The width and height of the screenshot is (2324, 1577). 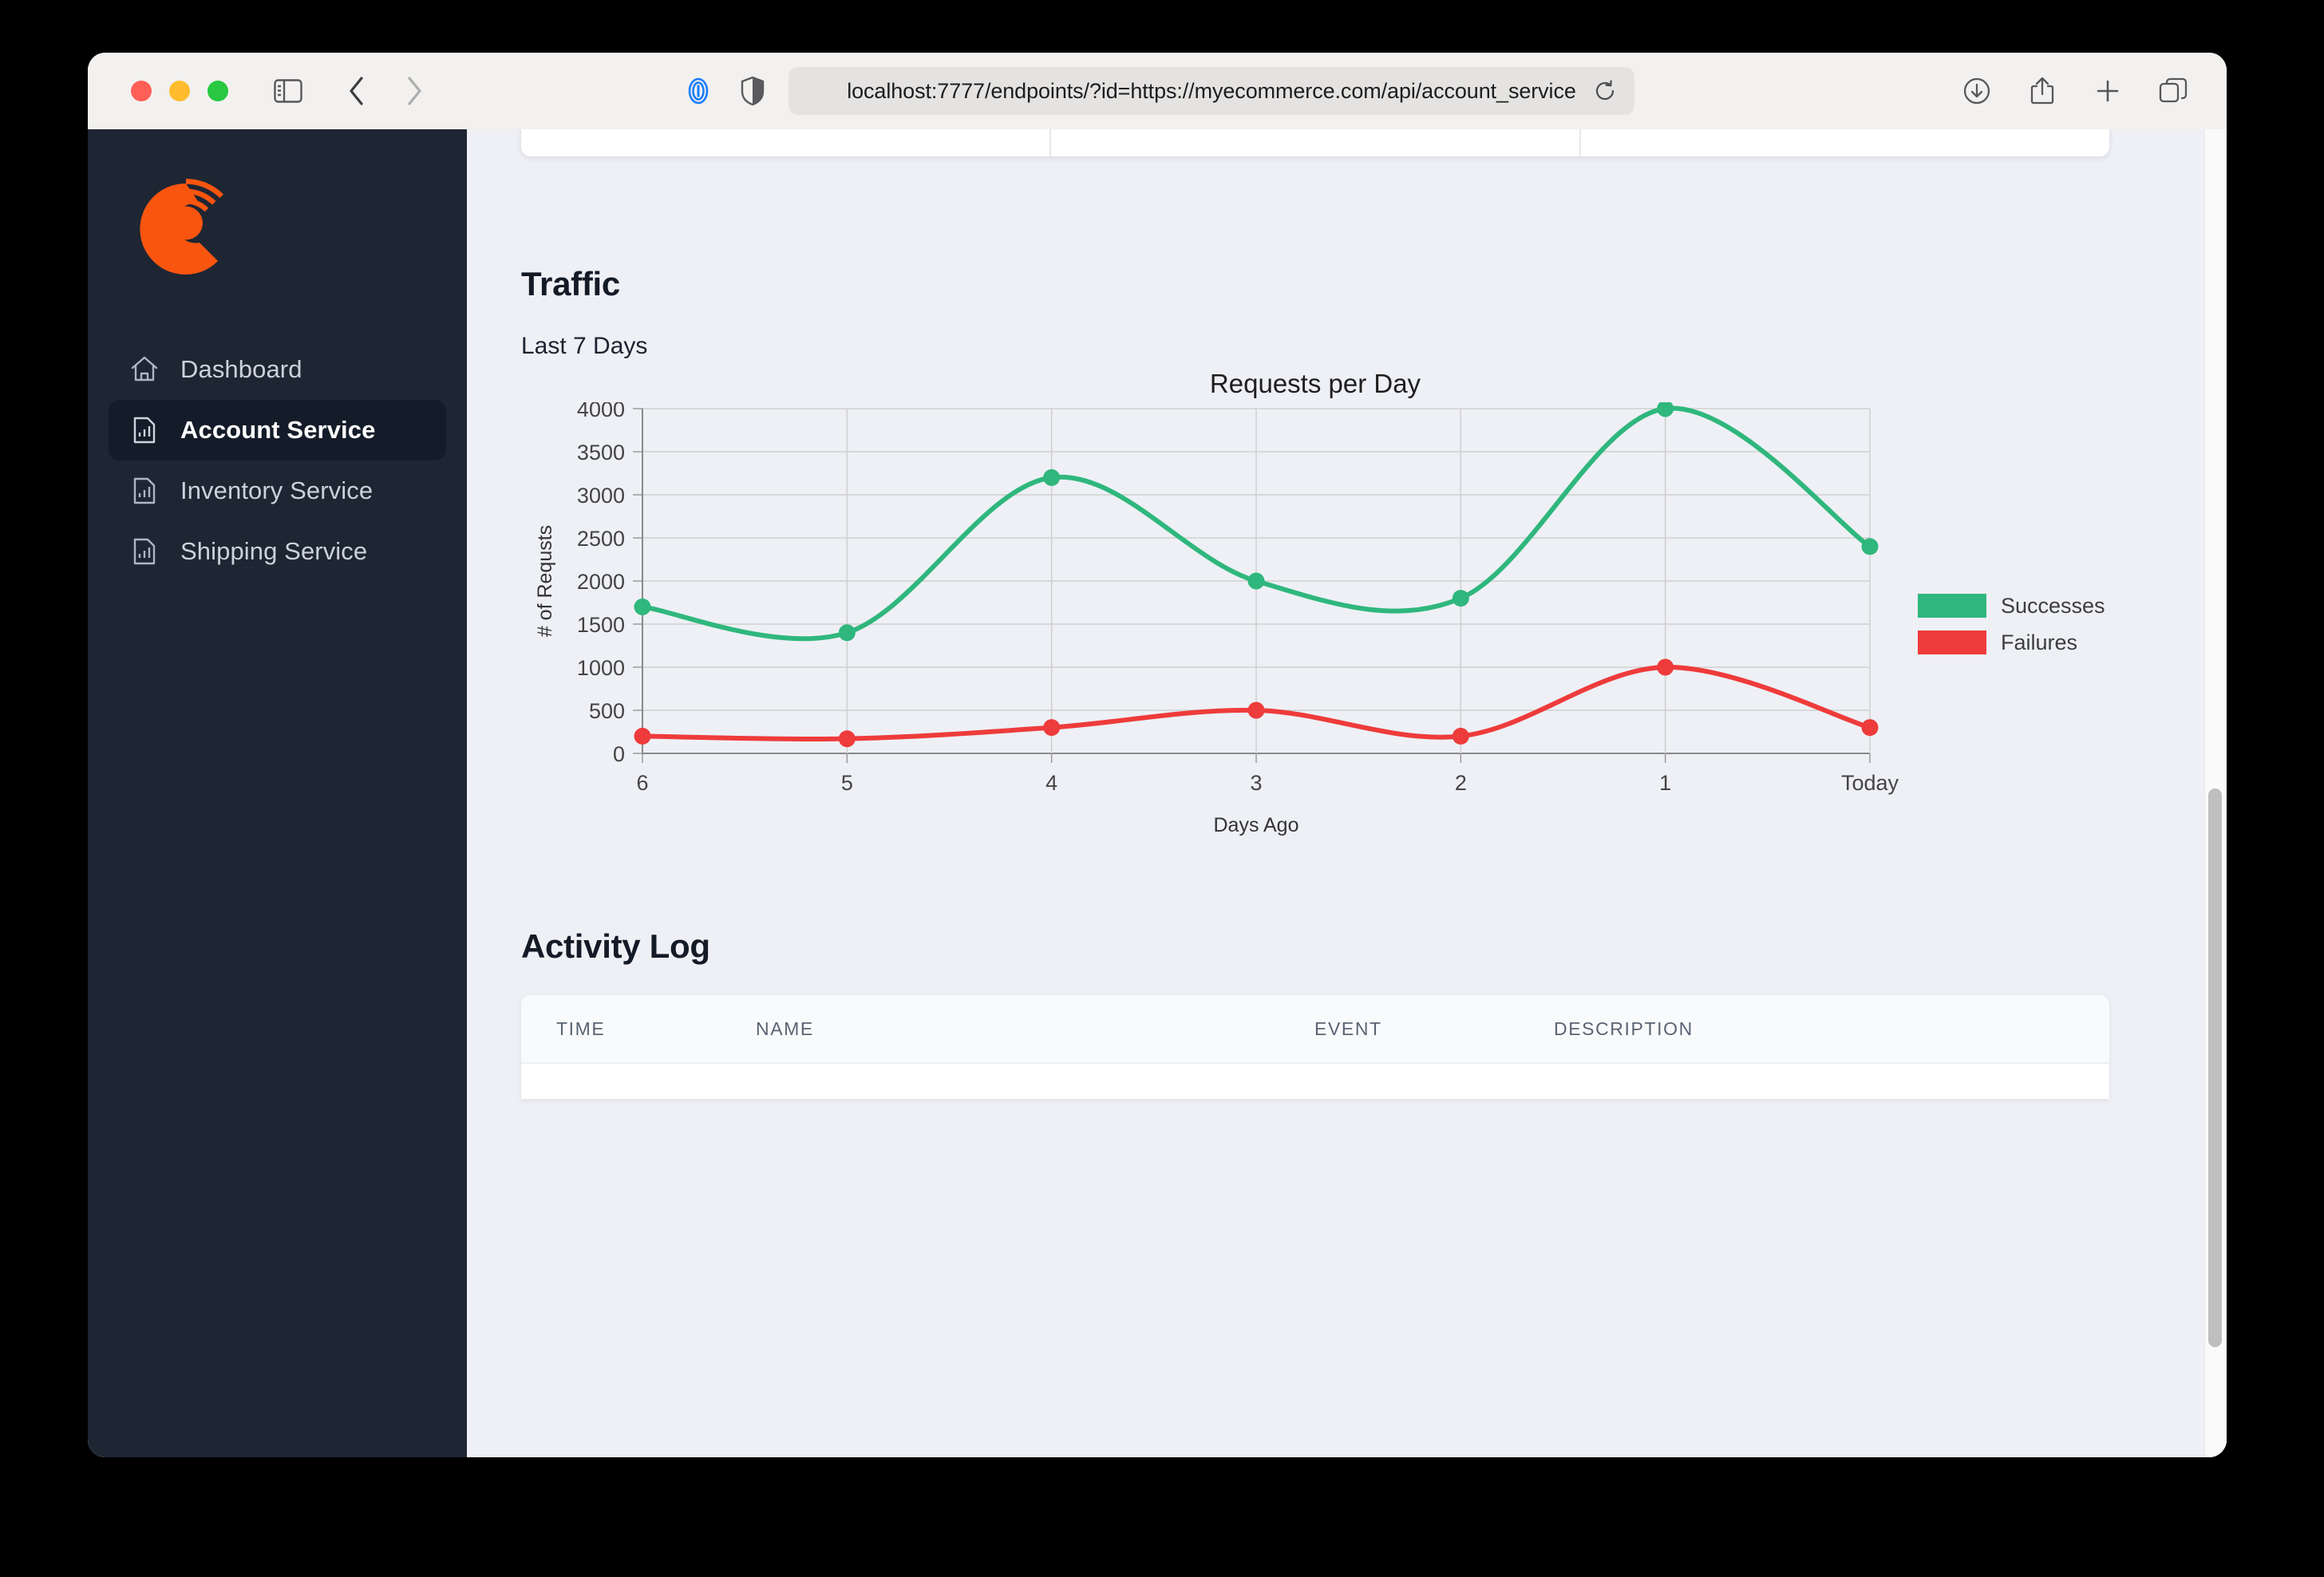 What do you see at coordinates (2053, 606) in the screenshot?
I see `svg-text: Successes` at bounding box center [2053, 606].